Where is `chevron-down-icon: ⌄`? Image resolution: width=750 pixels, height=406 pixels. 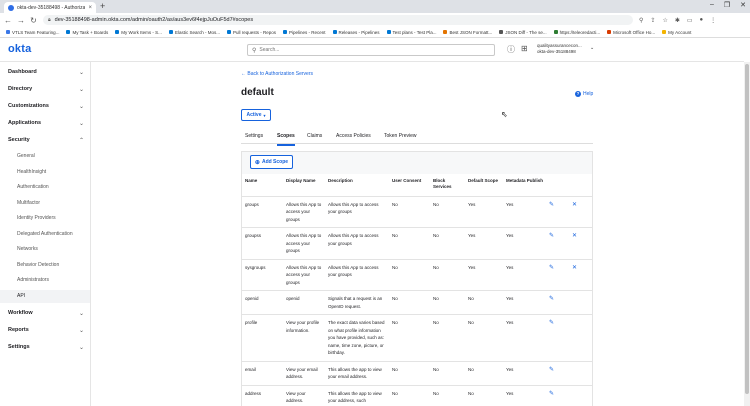 chevron-down-icon: ⌄ is located at coordinates (81, 331).